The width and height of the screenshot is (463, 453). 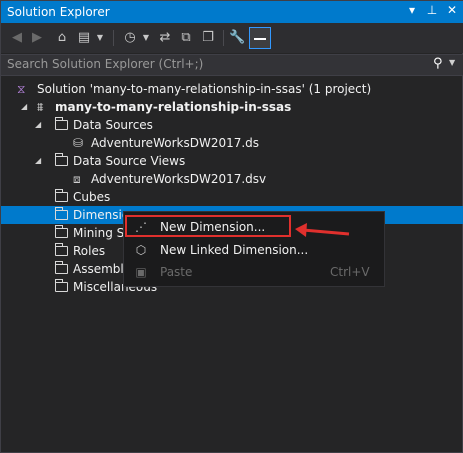 I want to click on tree-item-data-sources: ◢ Data Sources, so click(x=232, y=125).